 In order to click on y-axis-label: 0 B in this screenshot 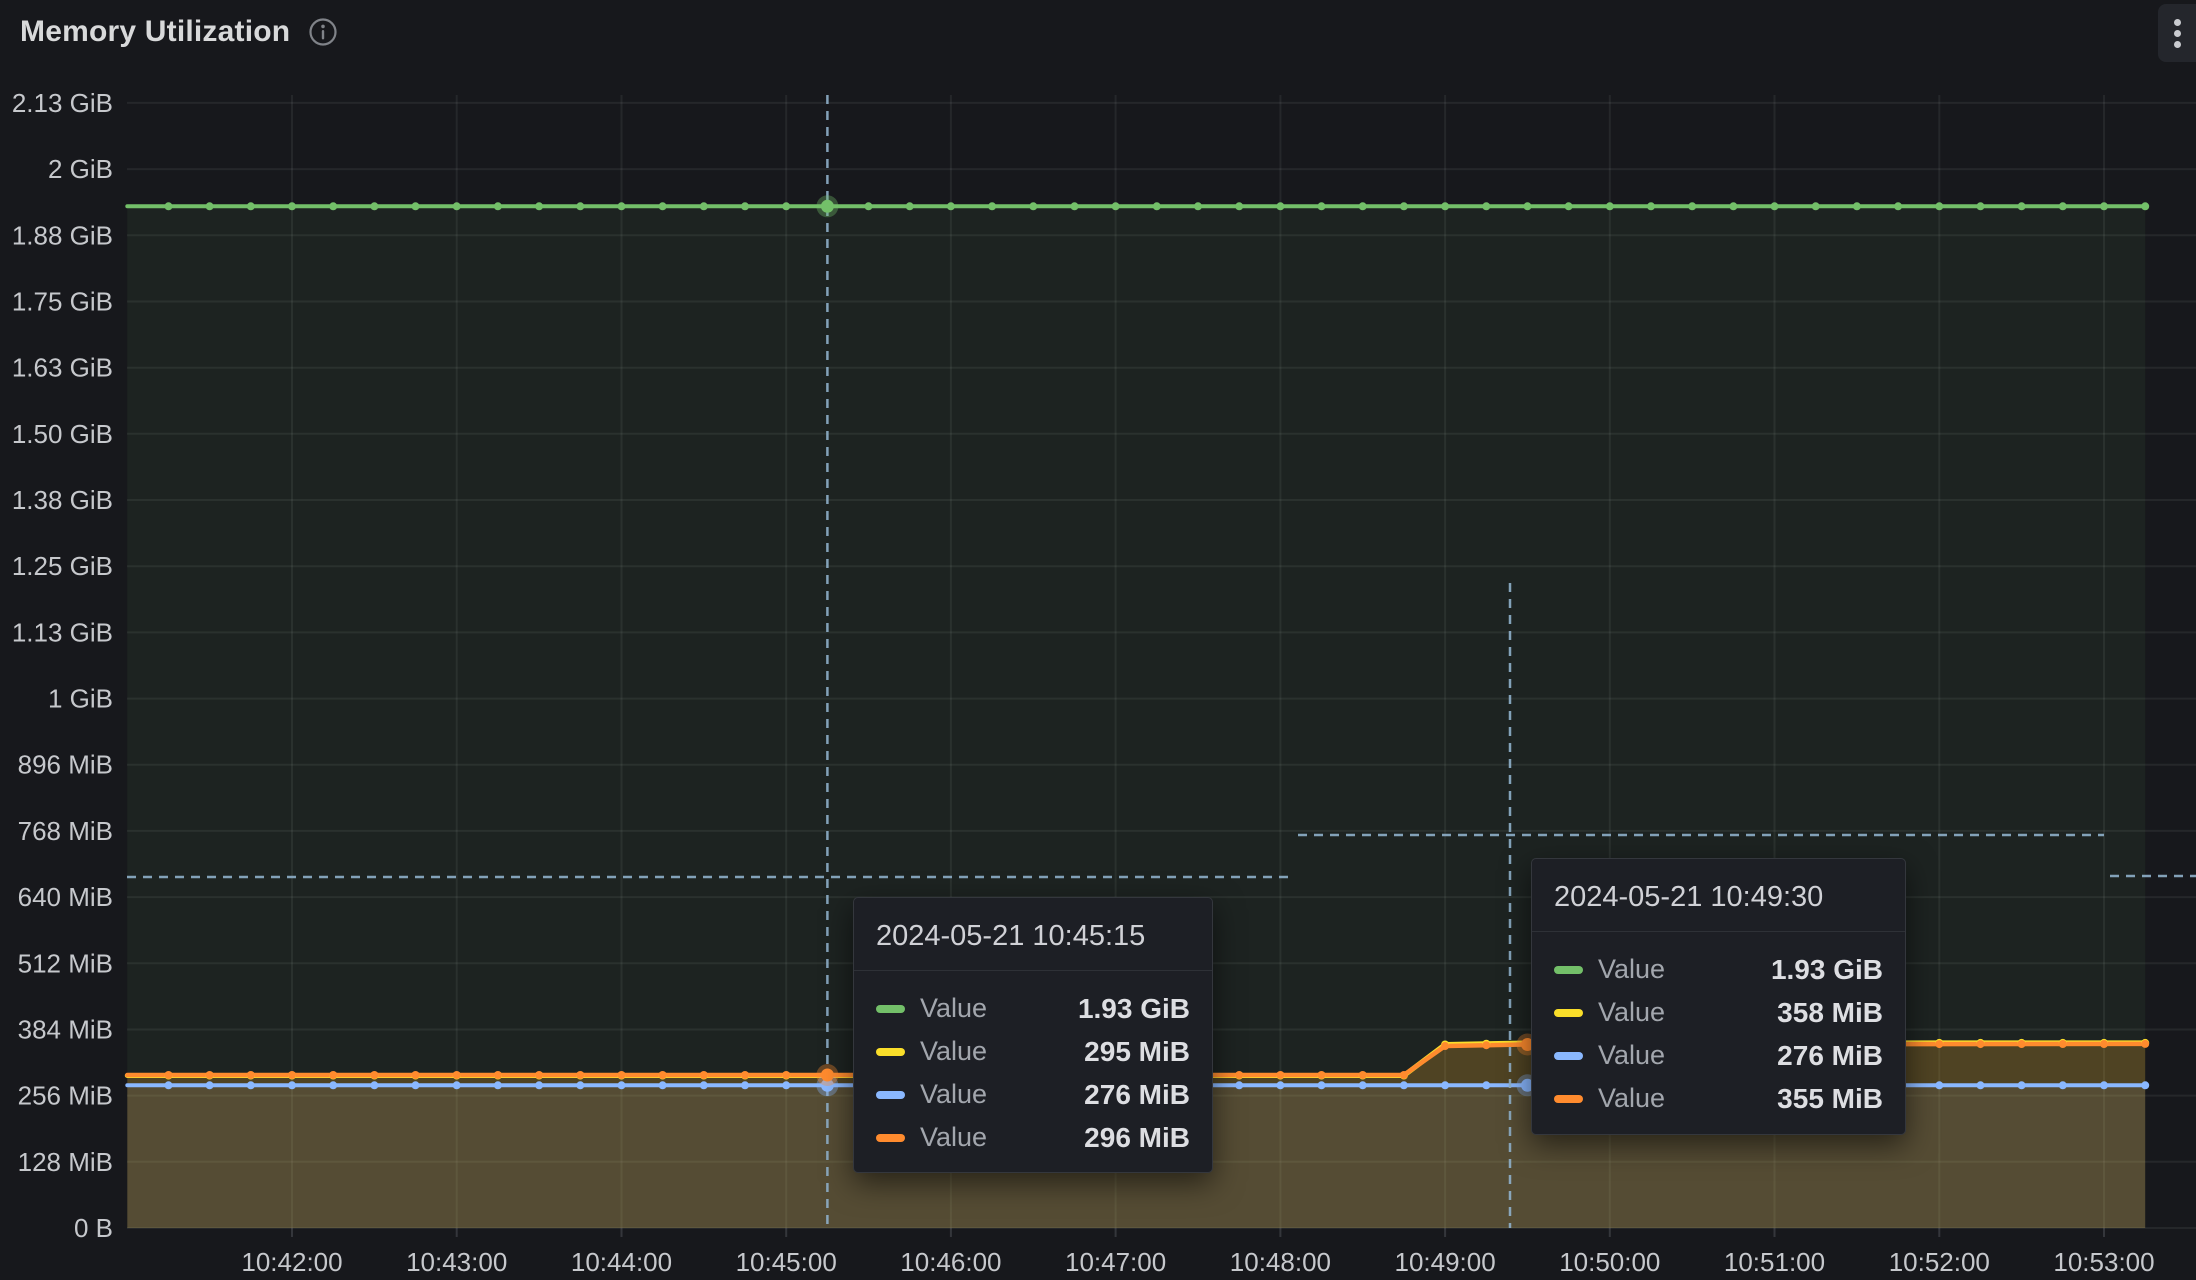, I will do `click(93, 1228)`.